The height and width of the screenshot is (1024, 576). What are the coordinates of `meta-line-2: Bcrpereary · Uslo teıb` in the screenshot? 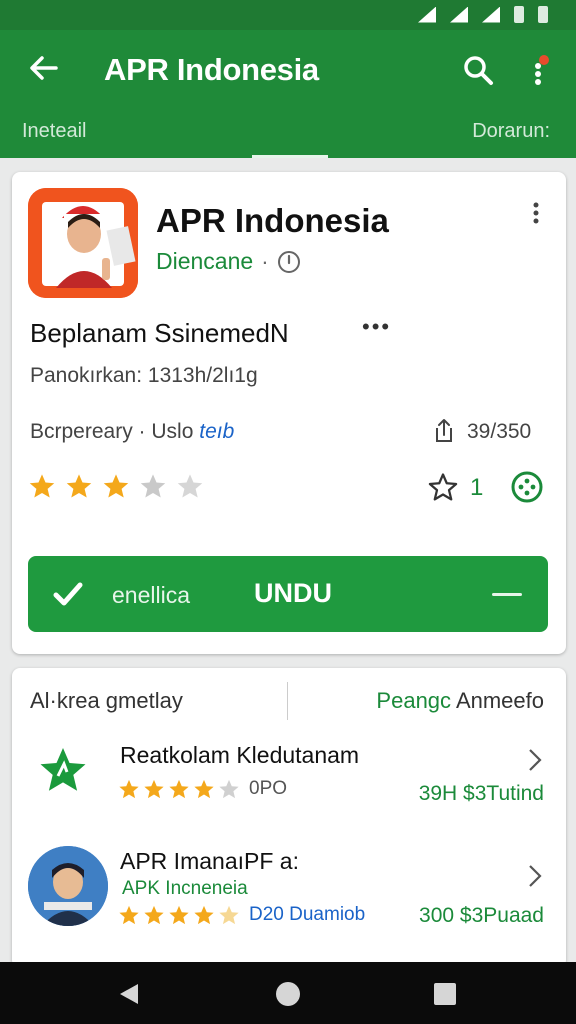 It's located at (132, 432).